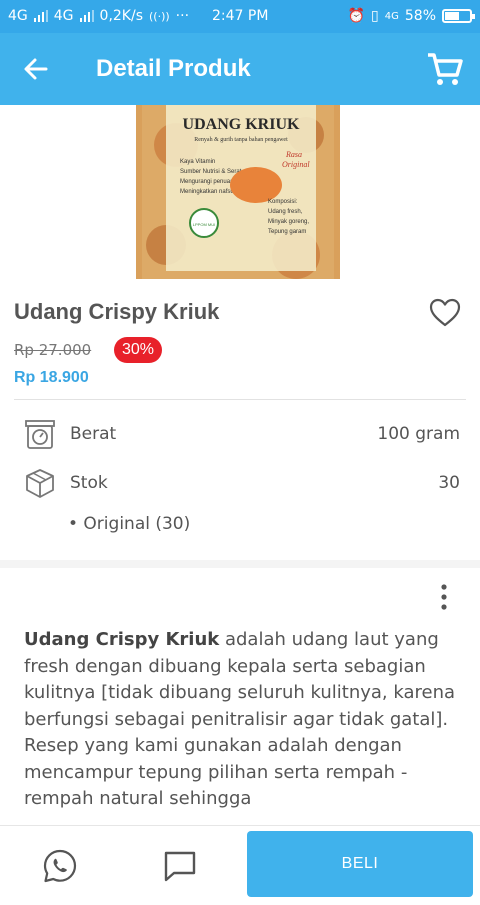 Image resolution: width=480 pixels, height=905 pixels. I want to click on spec-value-weight: 100 gram, so click(418, 434).